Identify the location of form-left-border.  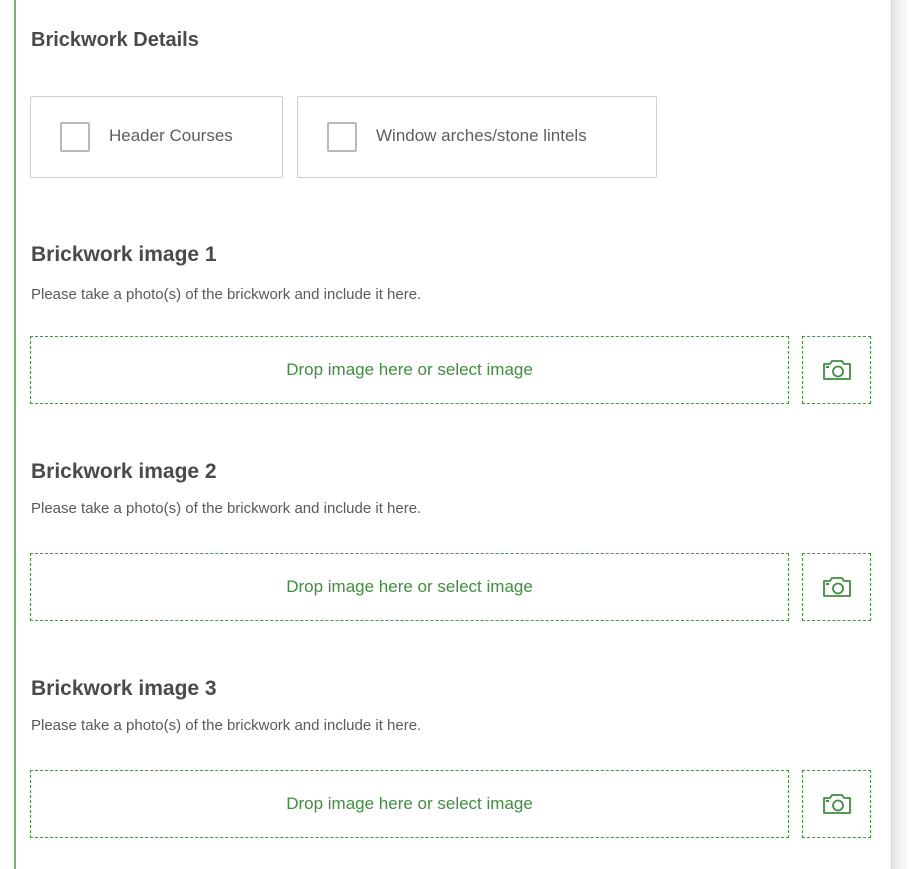
(15, 434).